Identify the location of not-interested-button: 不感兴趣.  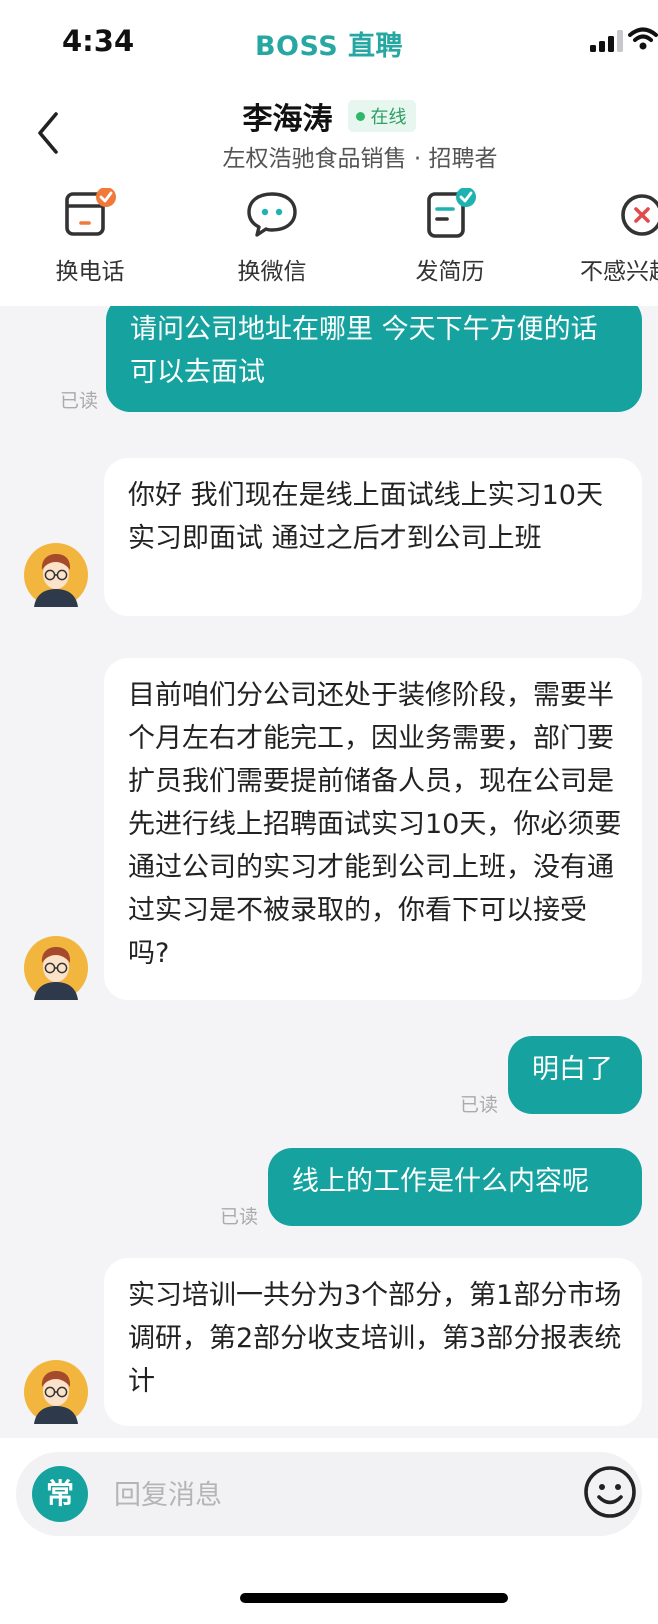
(619, 237).